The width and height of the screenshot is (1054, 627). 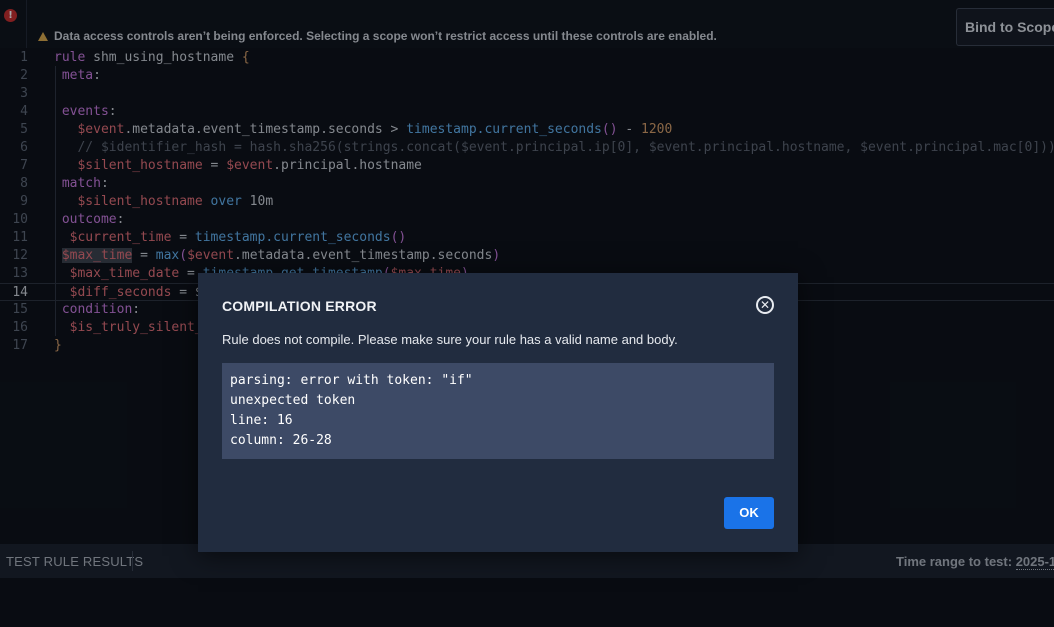 I want to click on error-detail-line: unexpected token, so click(x=293, y=400).